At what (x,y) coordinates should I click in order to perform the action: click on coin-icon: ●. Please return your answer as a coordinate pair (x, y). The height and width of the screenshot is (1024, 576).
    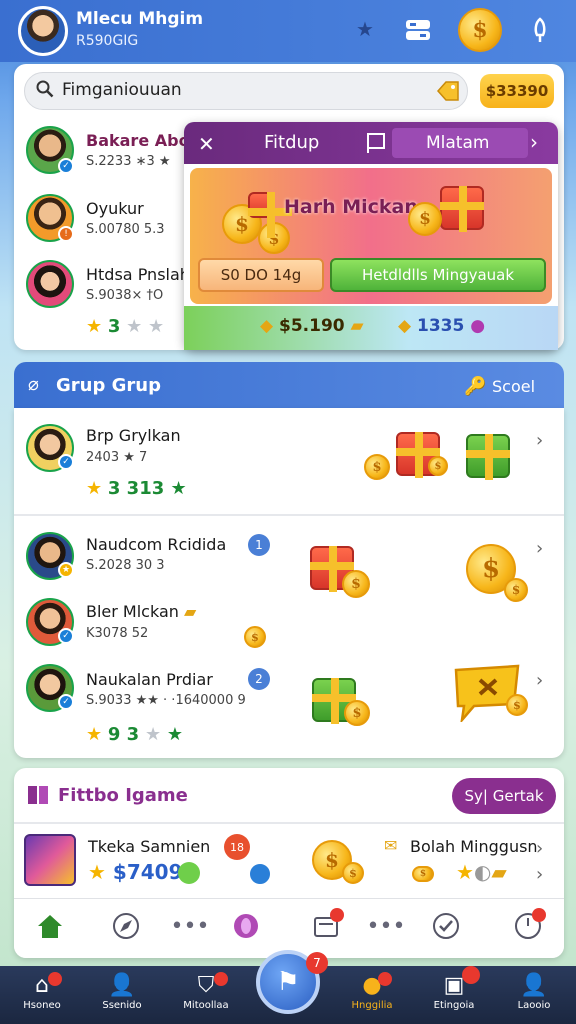
    Looking at the image, I should click on (372, 985).